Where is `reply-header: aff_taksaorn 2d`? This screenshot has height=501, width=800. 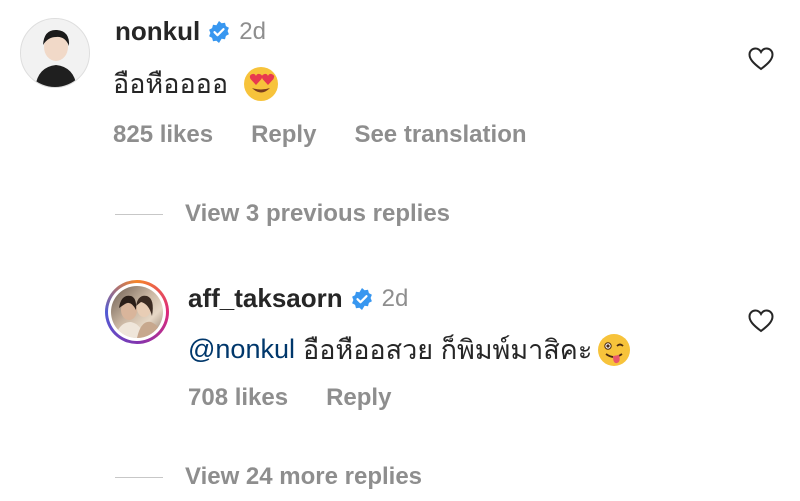 reply-header: aff_taksaorn 2d is located at coordinates (298, 298).